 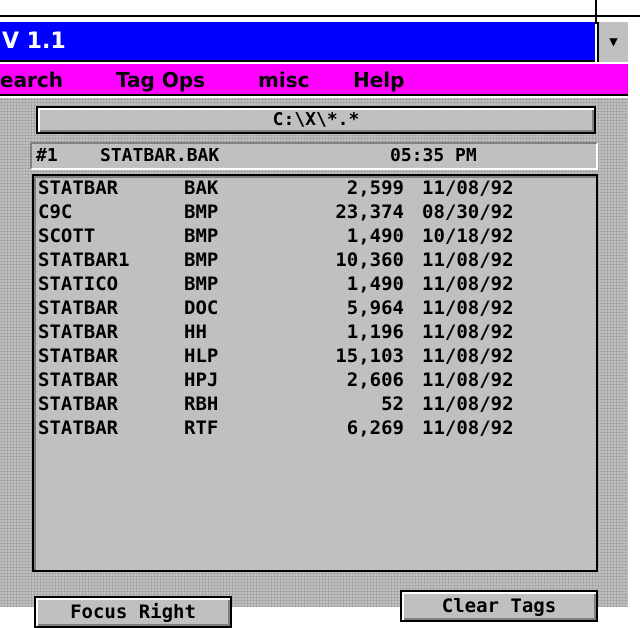 I want to click on file-size: 2,606, so click(x=375, y=380).